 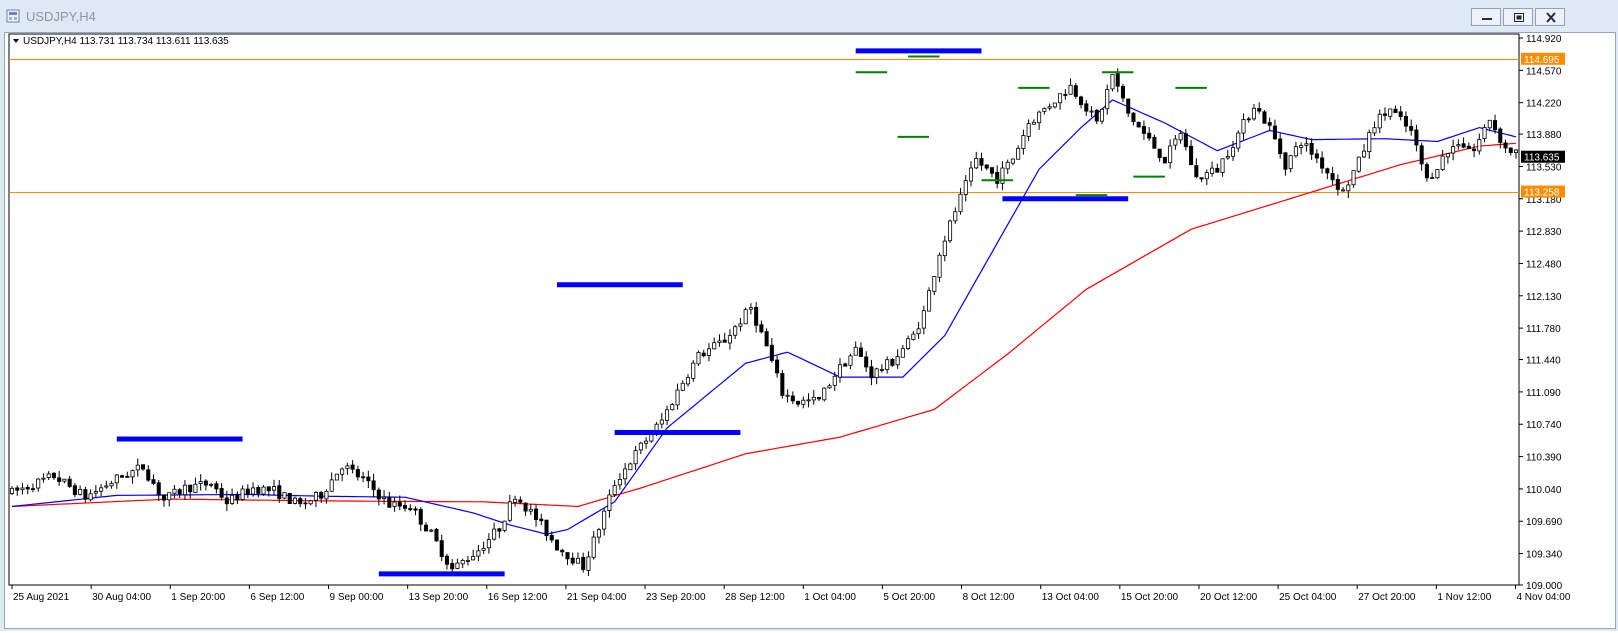 I want to click on x-axis-tick-label: 1 Nov 12:00, so click(x=1464, y=597).